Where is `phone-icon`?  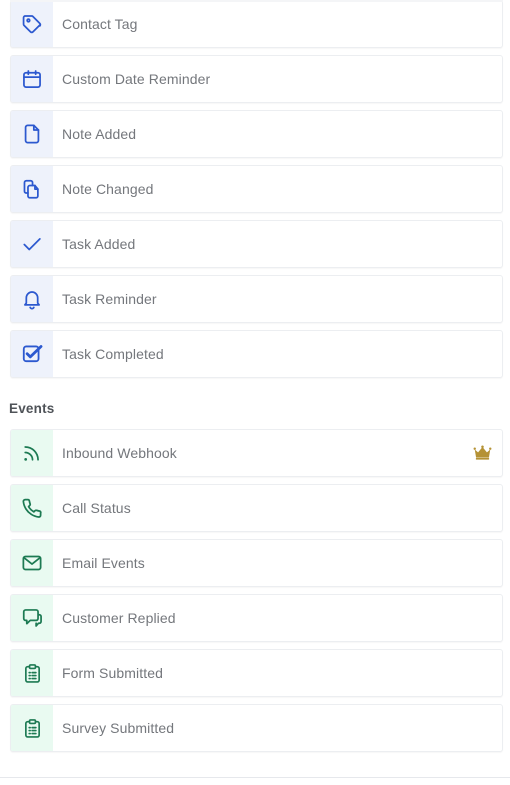
phone-icon is located at coordinates (32, 508).